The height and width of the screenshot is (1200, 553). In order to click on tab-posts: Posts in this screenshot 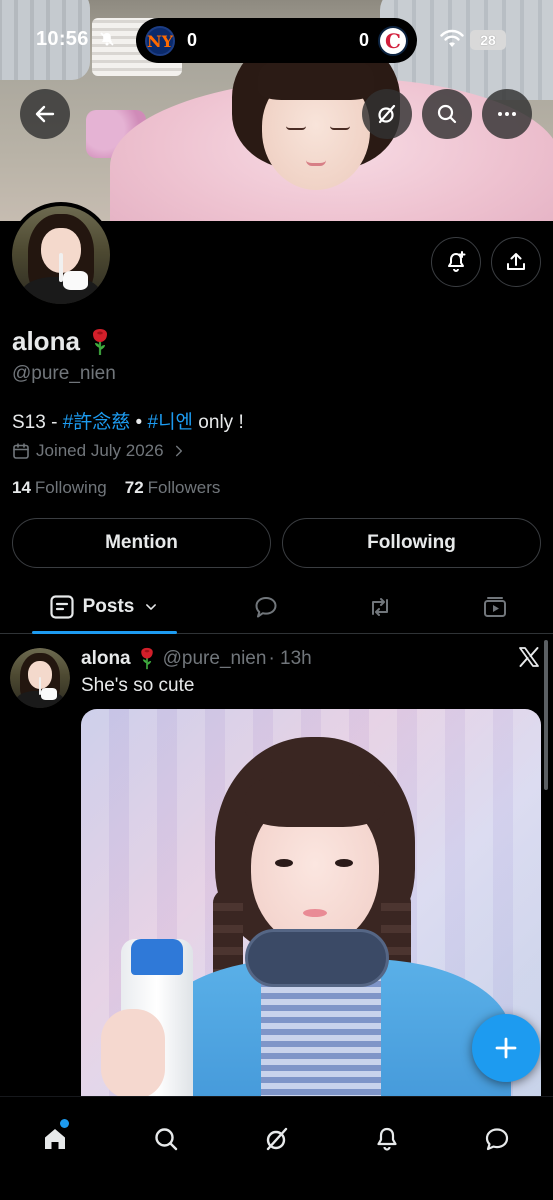, I will do `click(104, 607)`.